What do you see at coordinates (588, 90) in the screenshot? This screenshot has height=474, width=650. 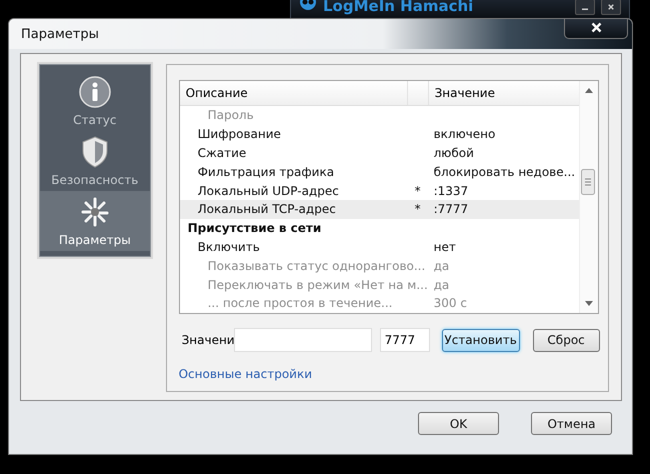 I see `scroll-up-icon` at bounding box center [588, 90].